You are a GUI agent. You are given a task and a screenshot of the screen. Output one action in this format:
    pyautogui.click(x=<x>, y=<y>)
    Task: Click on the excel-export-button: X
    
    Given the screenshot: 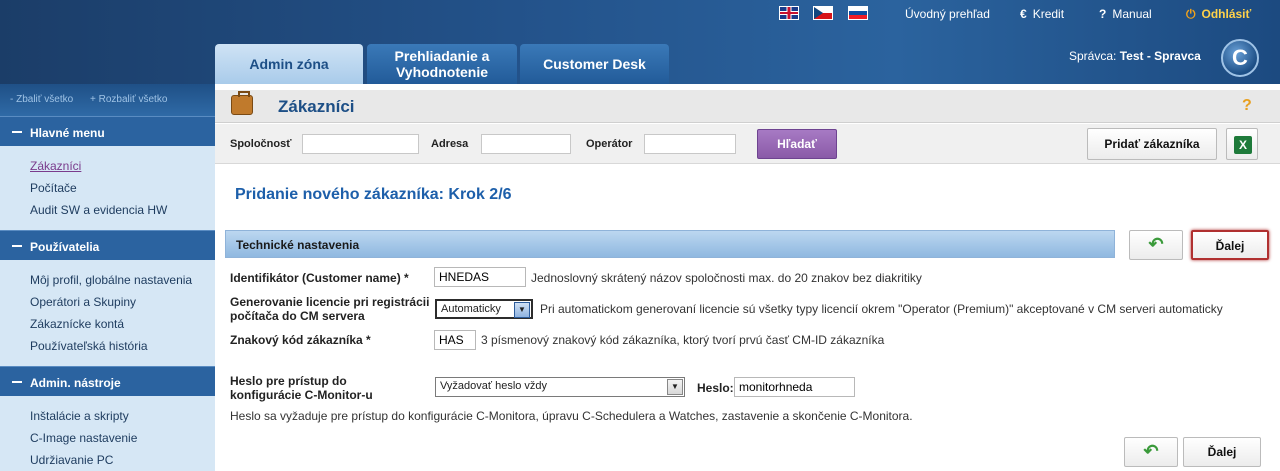 What is the action you would take?
    pyautogui.click(x=1242, y=144)
    